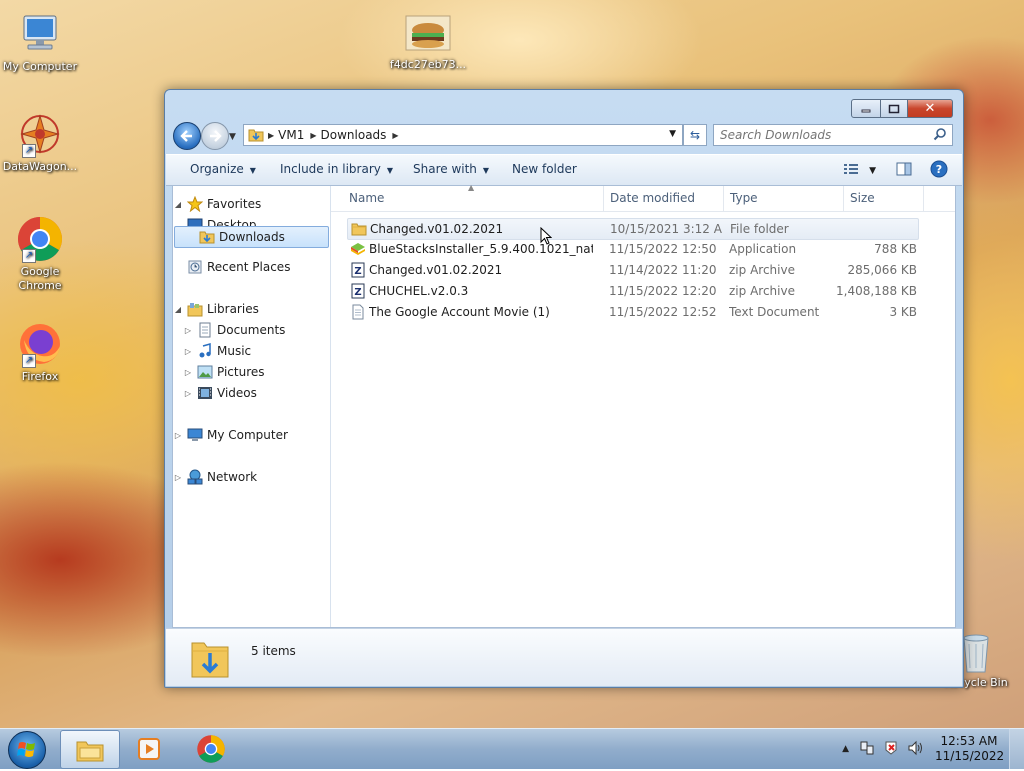 The height and width of the screenshot is (771, 1024). Describe the element at coordinates (205, 330) in the screenshot. I see `documents-icon` at that location.